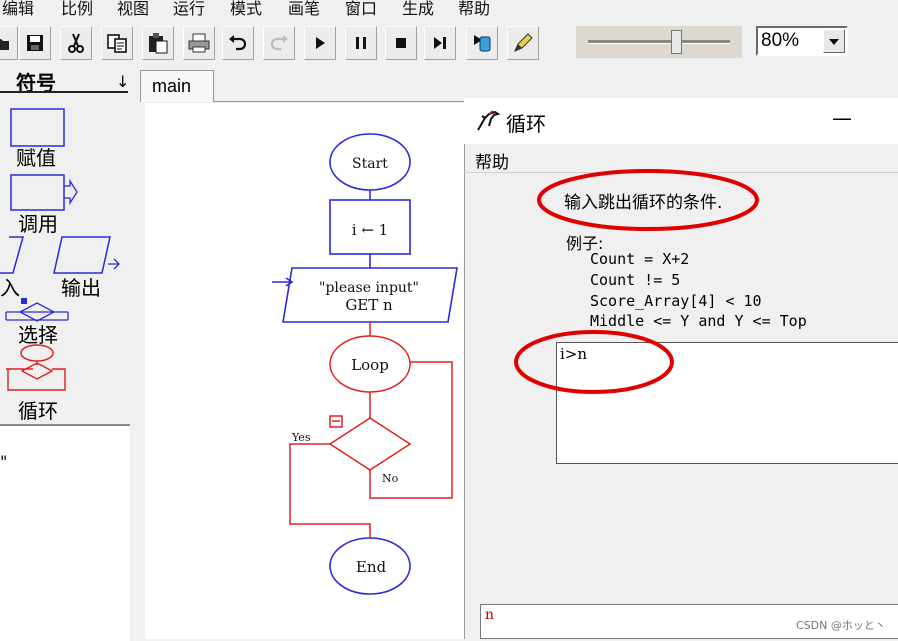 Image resolution: width=898 pixels, height=641 pixels. What do you see at coordinates (636, 281) in the screenshot?
I see `annotations` at bounding box center [636, 281].